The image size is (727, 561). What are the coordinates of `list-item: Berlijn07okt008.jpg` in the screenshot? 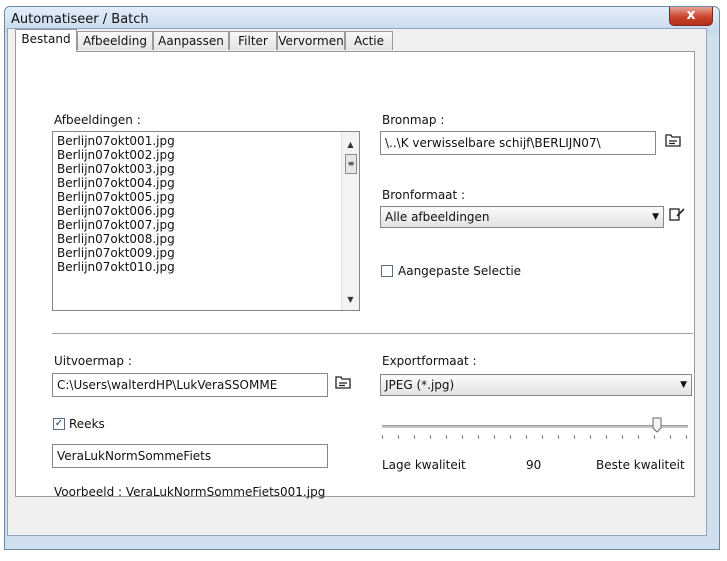 It's located at (206, 239).